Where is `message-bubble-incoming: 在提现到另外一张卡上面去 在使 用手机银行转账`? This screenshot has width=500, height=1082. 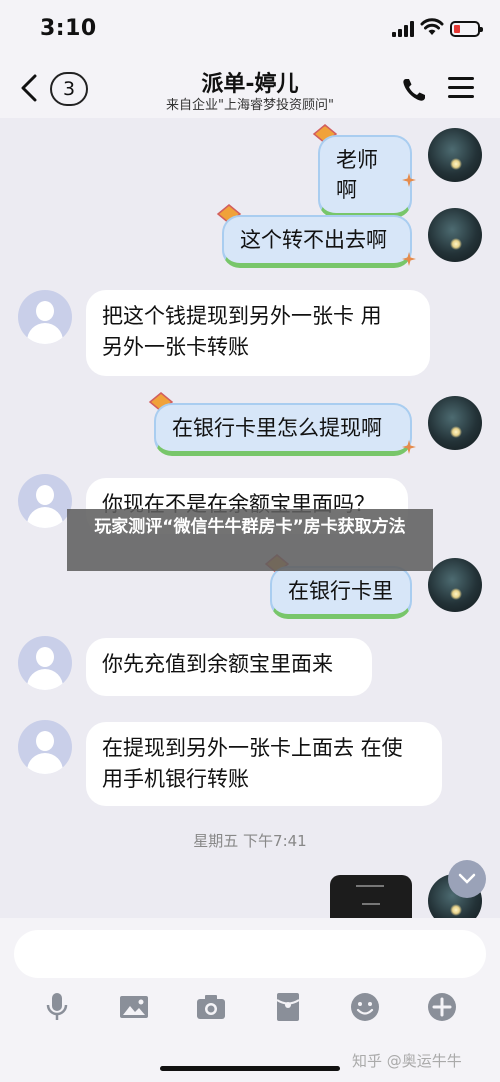 message-bubble-incoming: 在提现到另外一张卡上面去 在使 用手机银行转账 is located at coordinates (264, 764).